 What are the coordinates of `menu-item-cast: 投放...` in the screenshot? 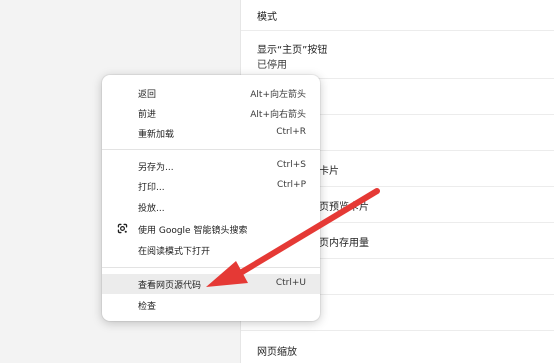 It's located at (211, 207).